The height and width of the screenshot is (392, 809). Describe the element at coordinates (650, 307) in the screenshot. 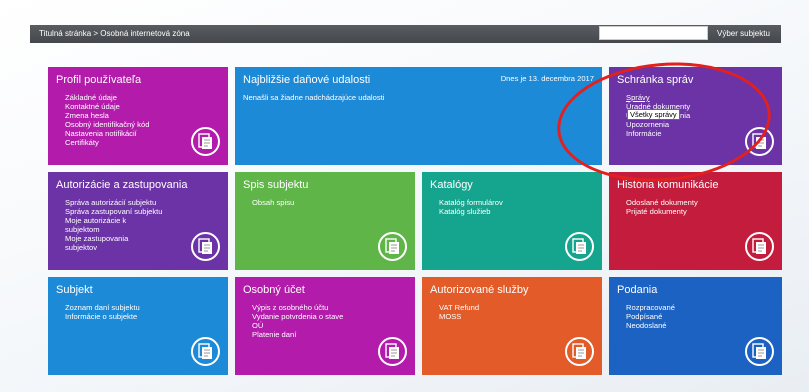

I see `menu-item-drafts: Rozpracované` at that location.